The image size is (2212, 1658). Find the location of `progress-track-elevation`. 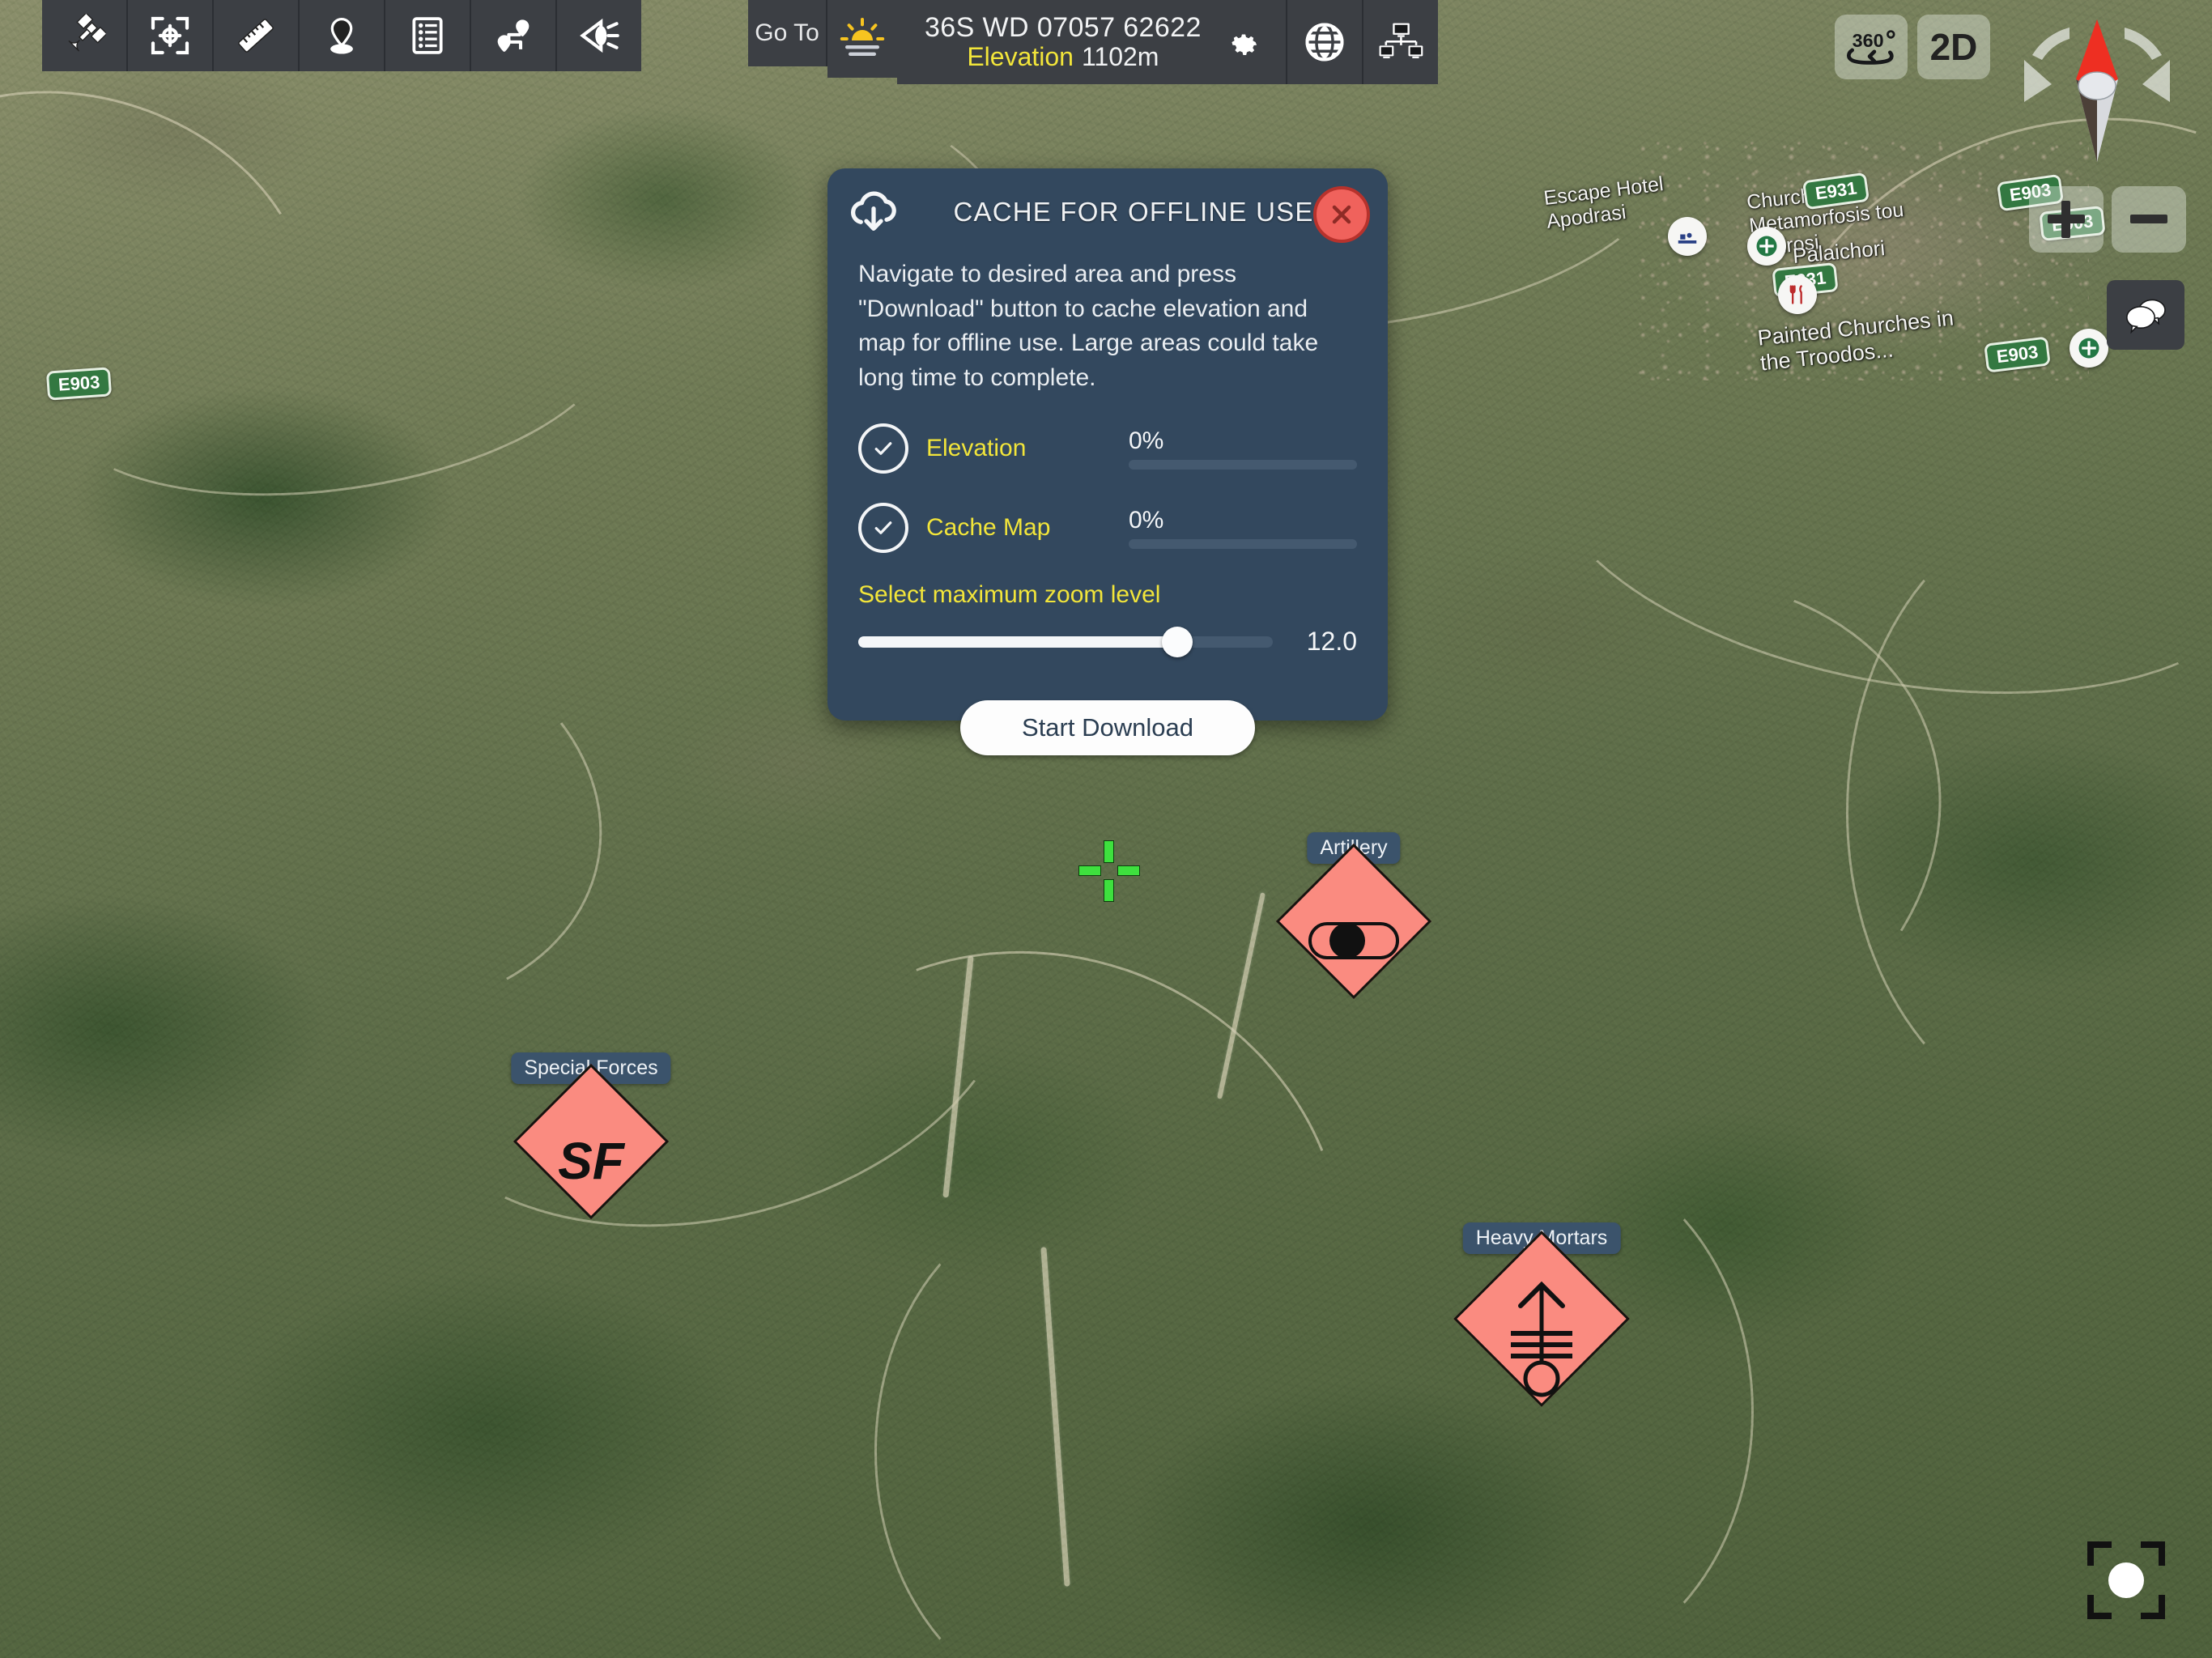

progress-track-elevation is located at coordinates (1243, 465).